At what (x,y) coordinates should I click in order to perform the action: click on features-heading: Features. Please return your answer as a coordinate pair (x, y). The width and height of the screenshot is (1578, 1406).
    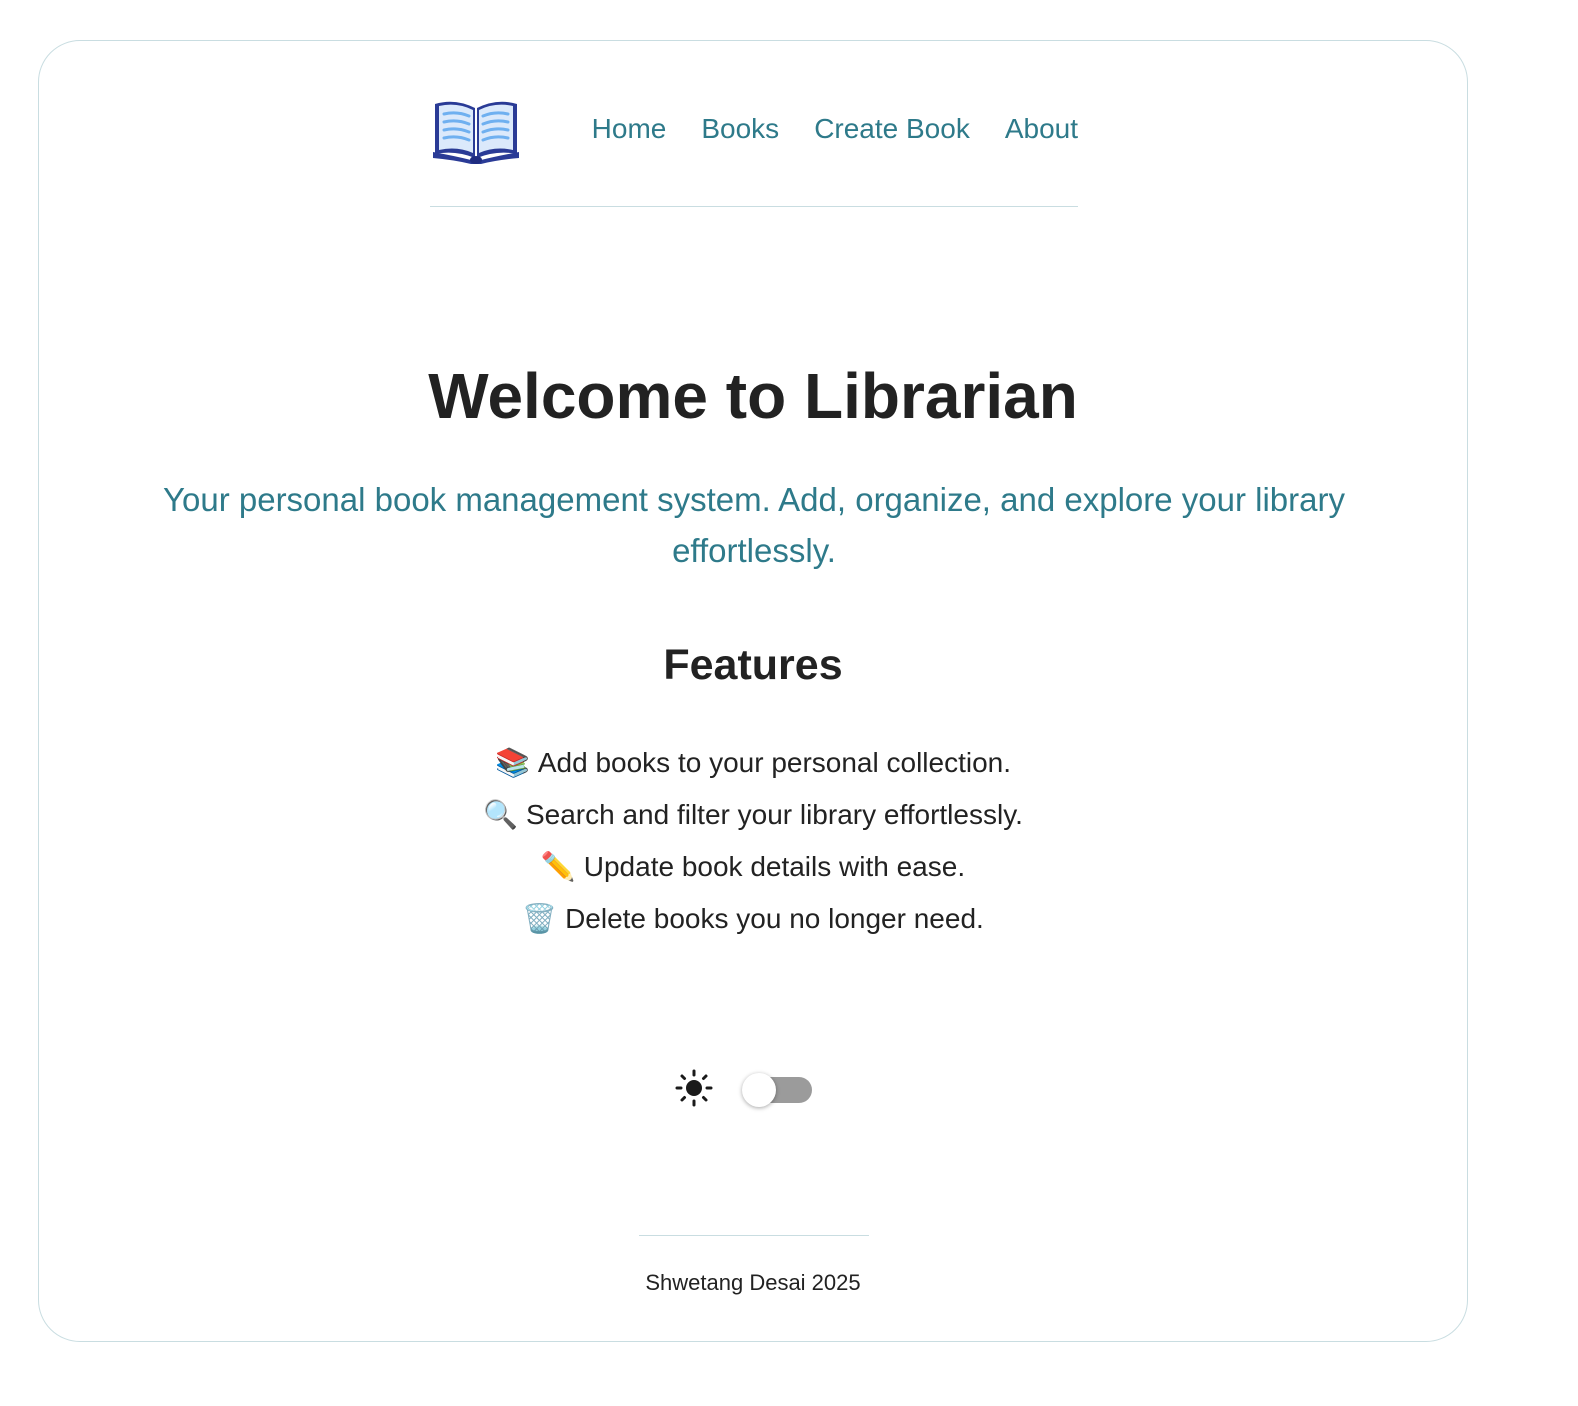
    Looking at the image, I should click on (753, 665).